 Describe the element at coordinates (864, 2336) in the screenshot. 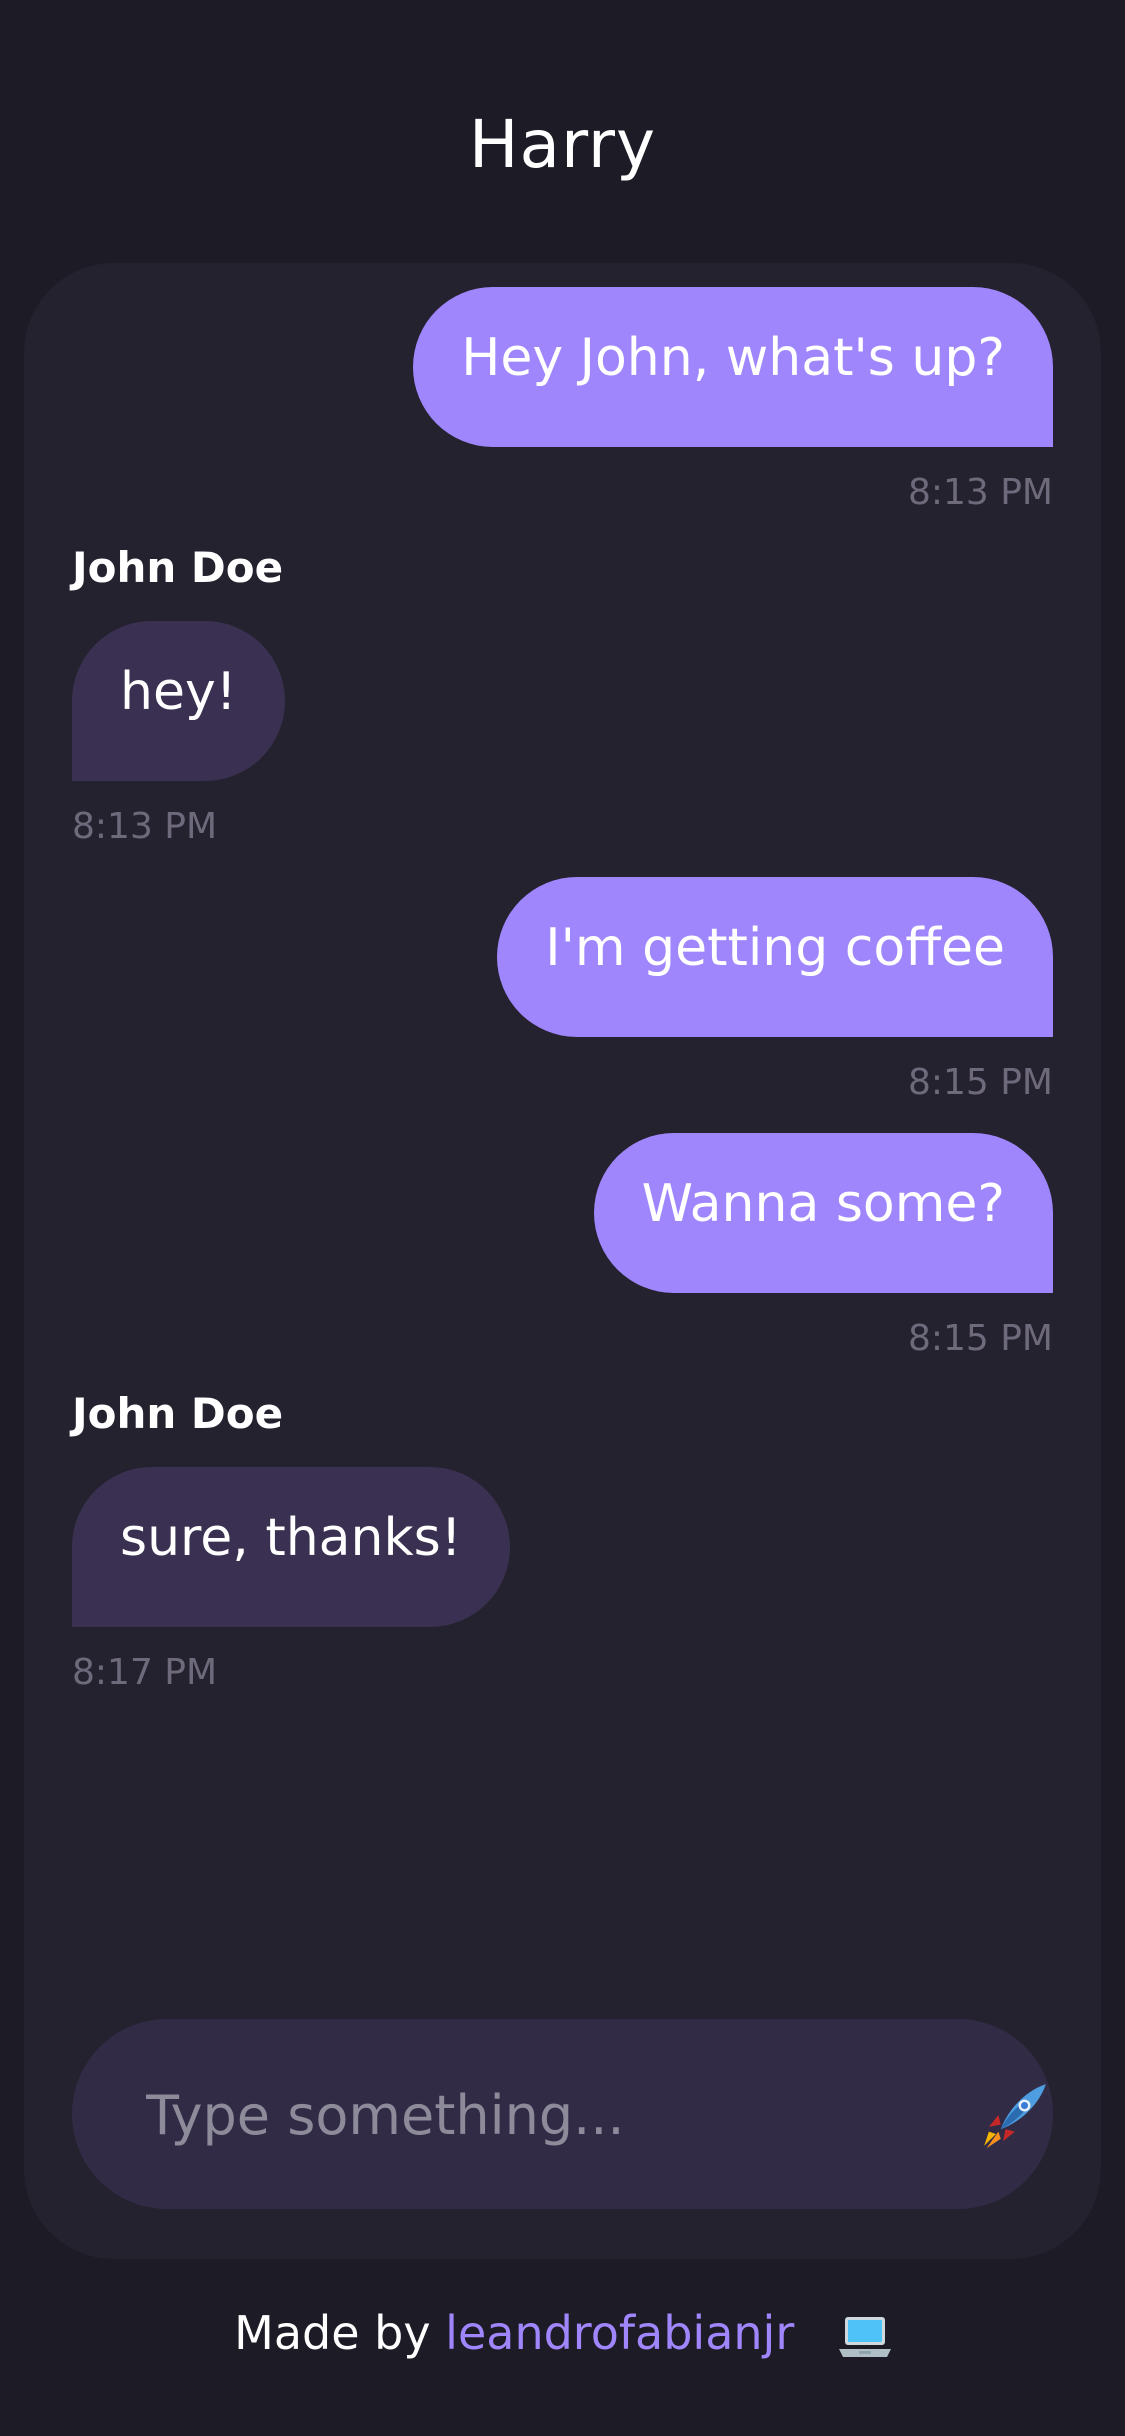

I see `laptop-icon` at that location.